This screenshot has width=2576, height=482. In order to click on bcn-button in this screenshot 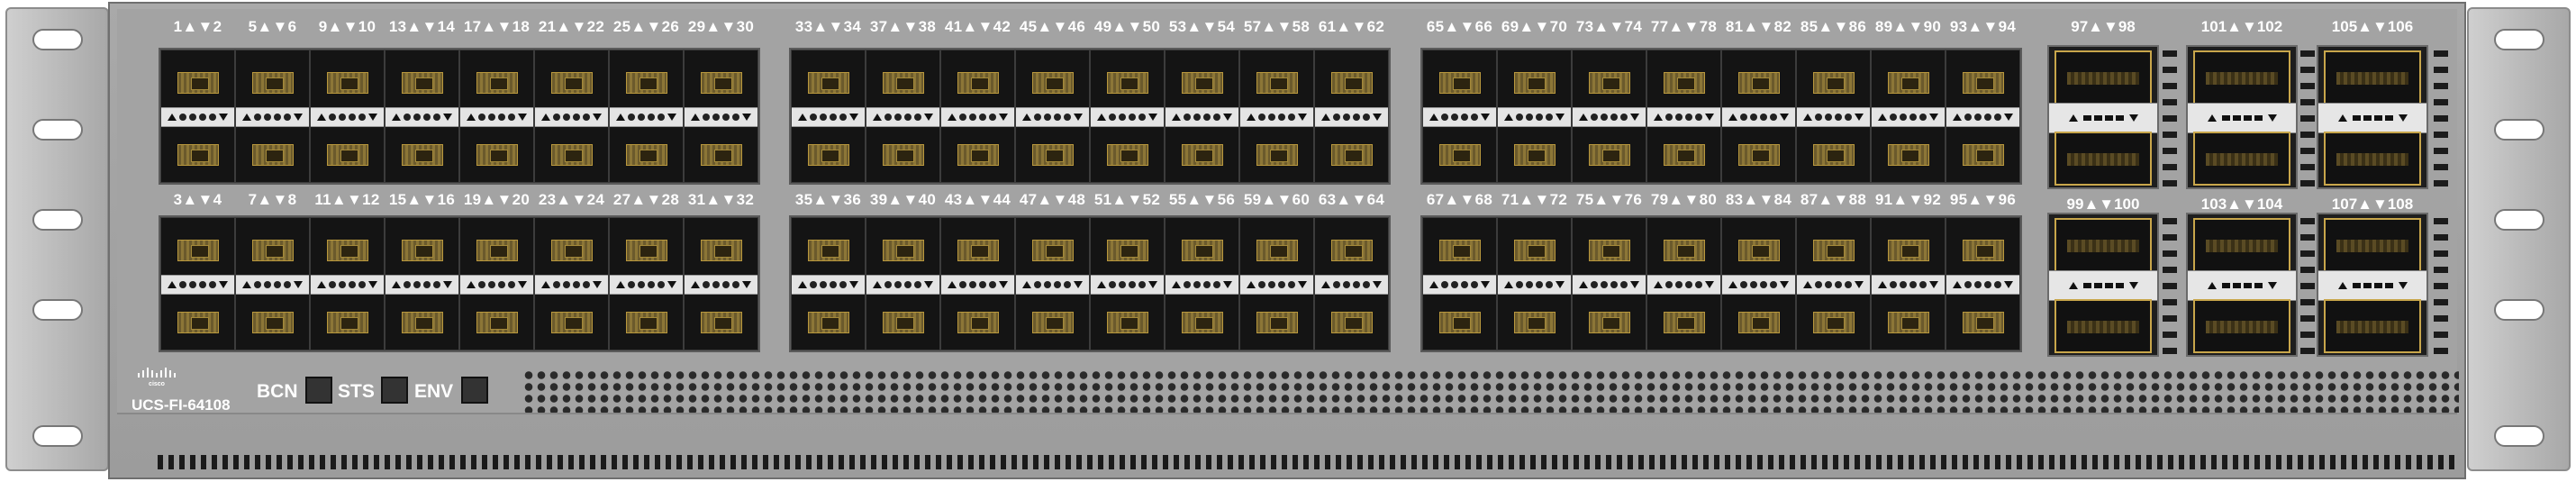, I will do `click(318, 391)`.